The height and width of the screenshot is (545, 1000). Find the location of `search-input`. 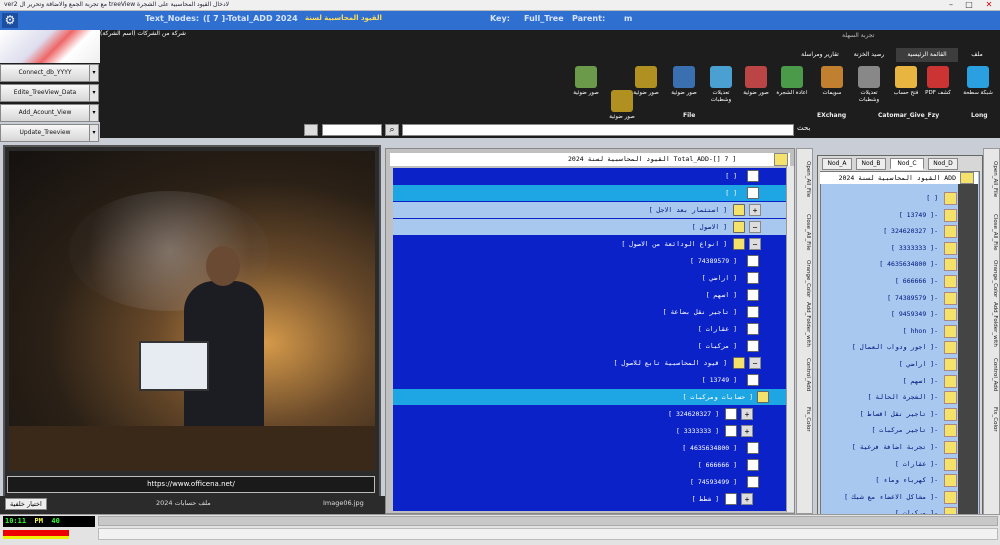

search-input is located at coordinates (598, 130).